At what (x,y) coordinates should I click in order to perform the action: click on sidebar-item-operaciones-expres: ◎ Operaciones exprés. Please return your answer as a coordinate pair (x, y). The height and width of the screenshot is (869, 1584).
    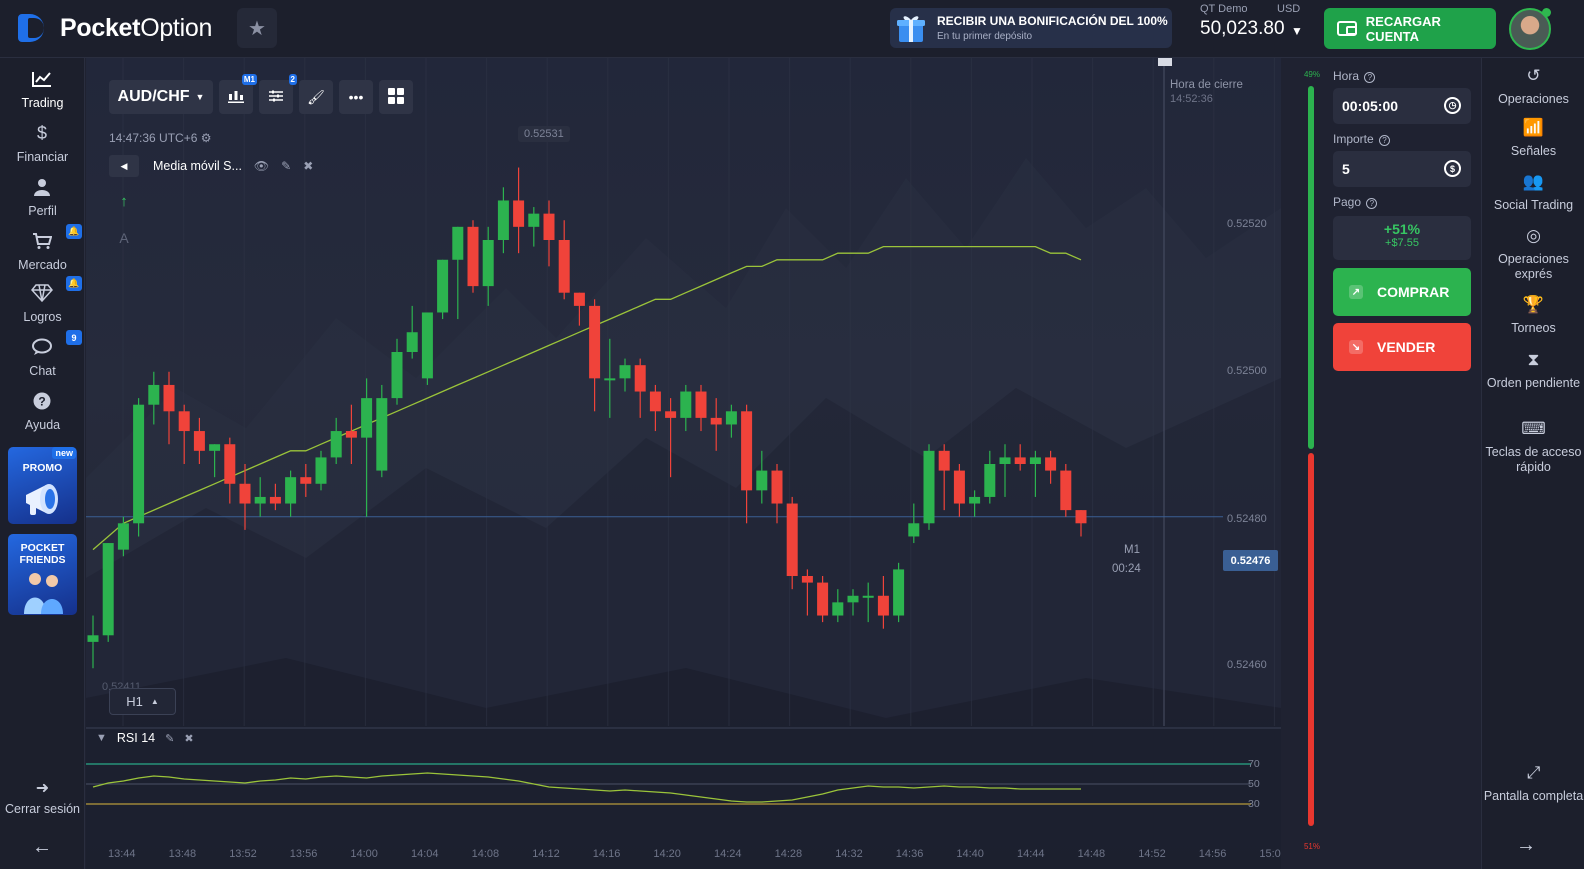
    Looking at the image, I should click on (1533, 254).